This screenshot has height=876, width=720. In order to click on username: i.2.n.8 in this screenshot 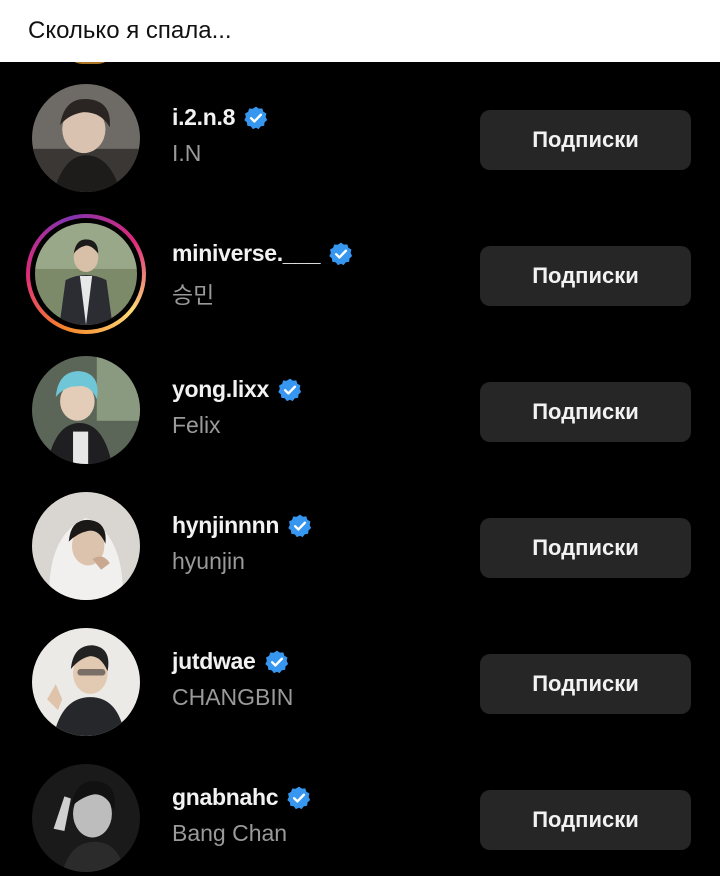, I will do `click(203, 117)`.